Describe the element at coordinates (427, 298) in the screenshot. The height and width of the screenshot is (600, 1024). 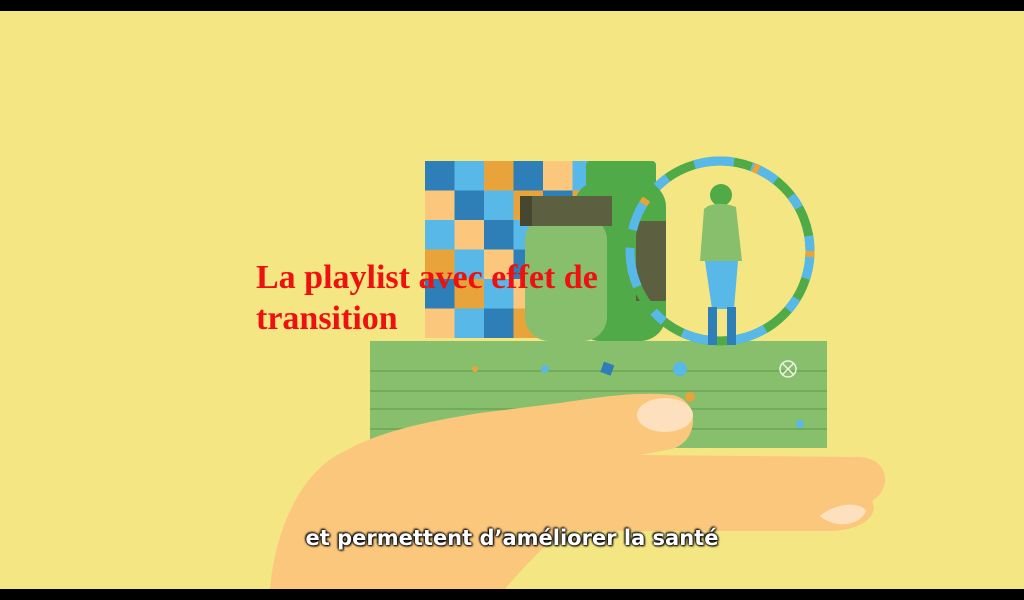
I see `overlay-title: La playlist avec effet de transition` at that location.